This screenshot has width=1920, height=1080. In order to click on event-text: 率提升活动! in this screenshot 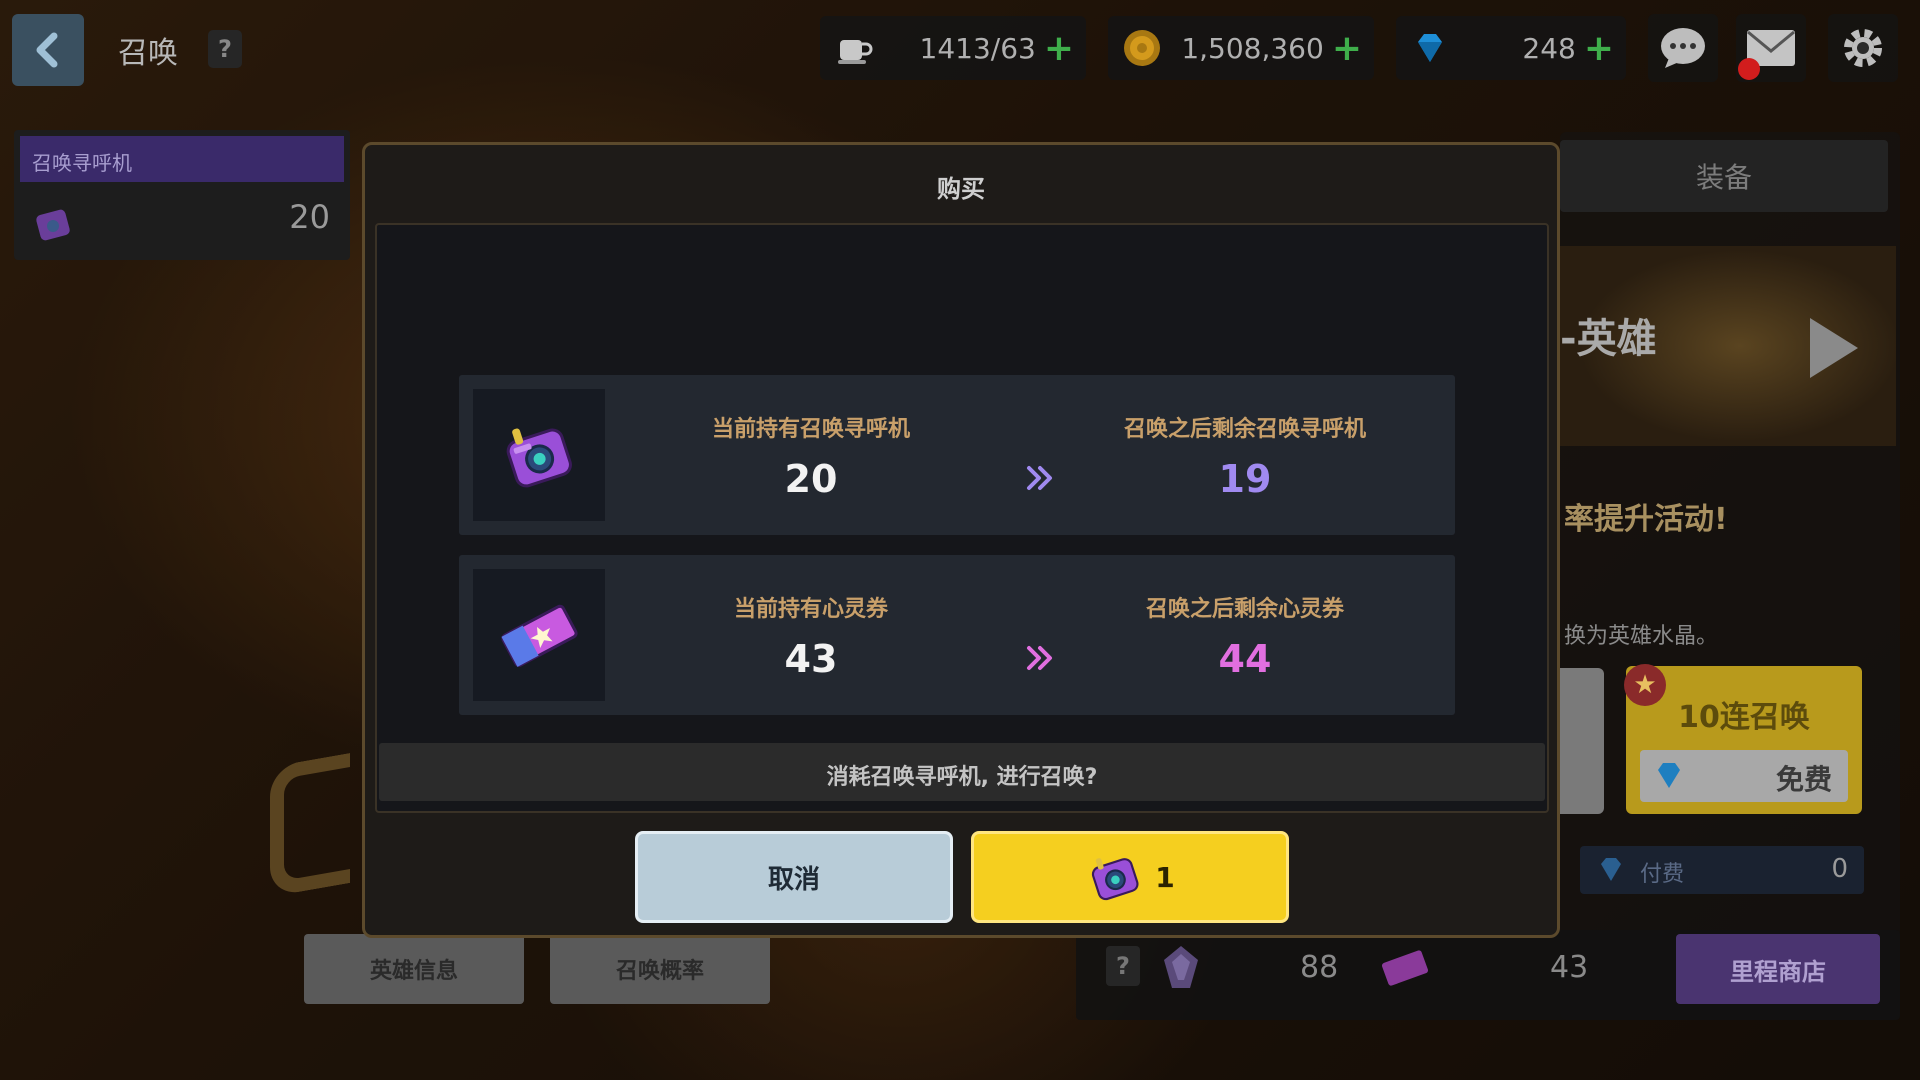, I will do `click(1646, 519)`.